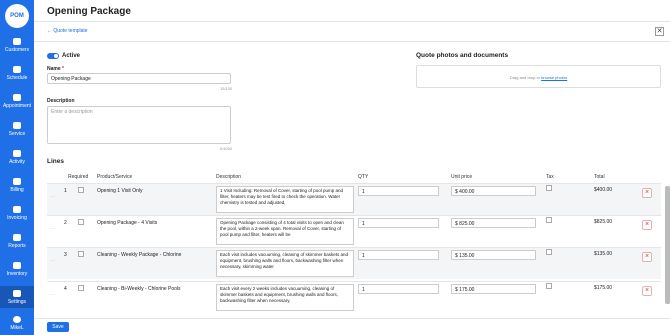 This screenshot has width=670, height=335. I want to click on customers-icon, so click(17, 41).